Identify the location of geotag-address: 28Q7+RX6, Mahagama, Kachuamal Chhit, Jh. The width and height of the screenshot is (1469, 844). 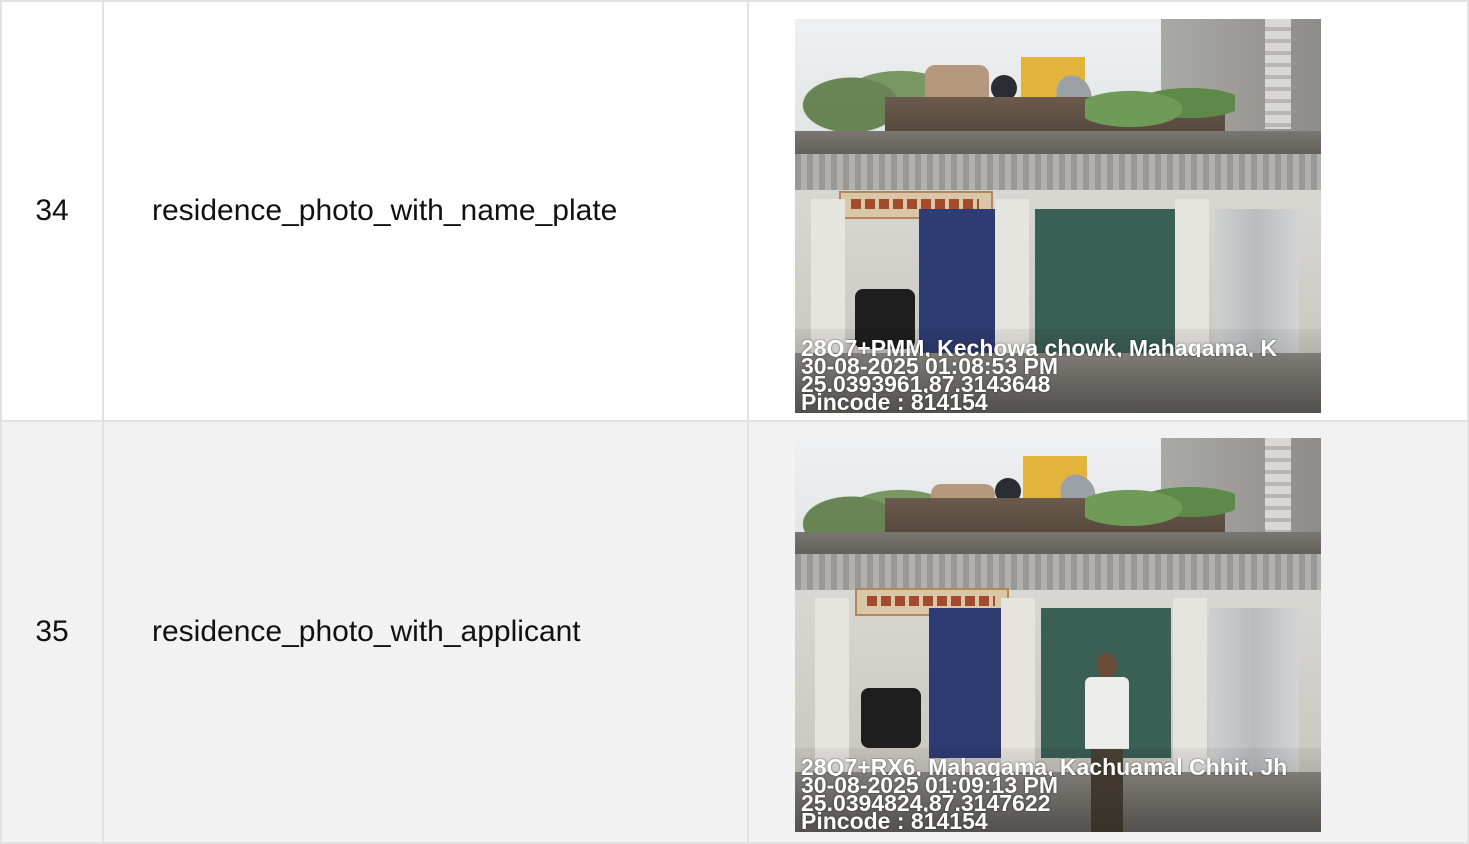
(1044, 767).